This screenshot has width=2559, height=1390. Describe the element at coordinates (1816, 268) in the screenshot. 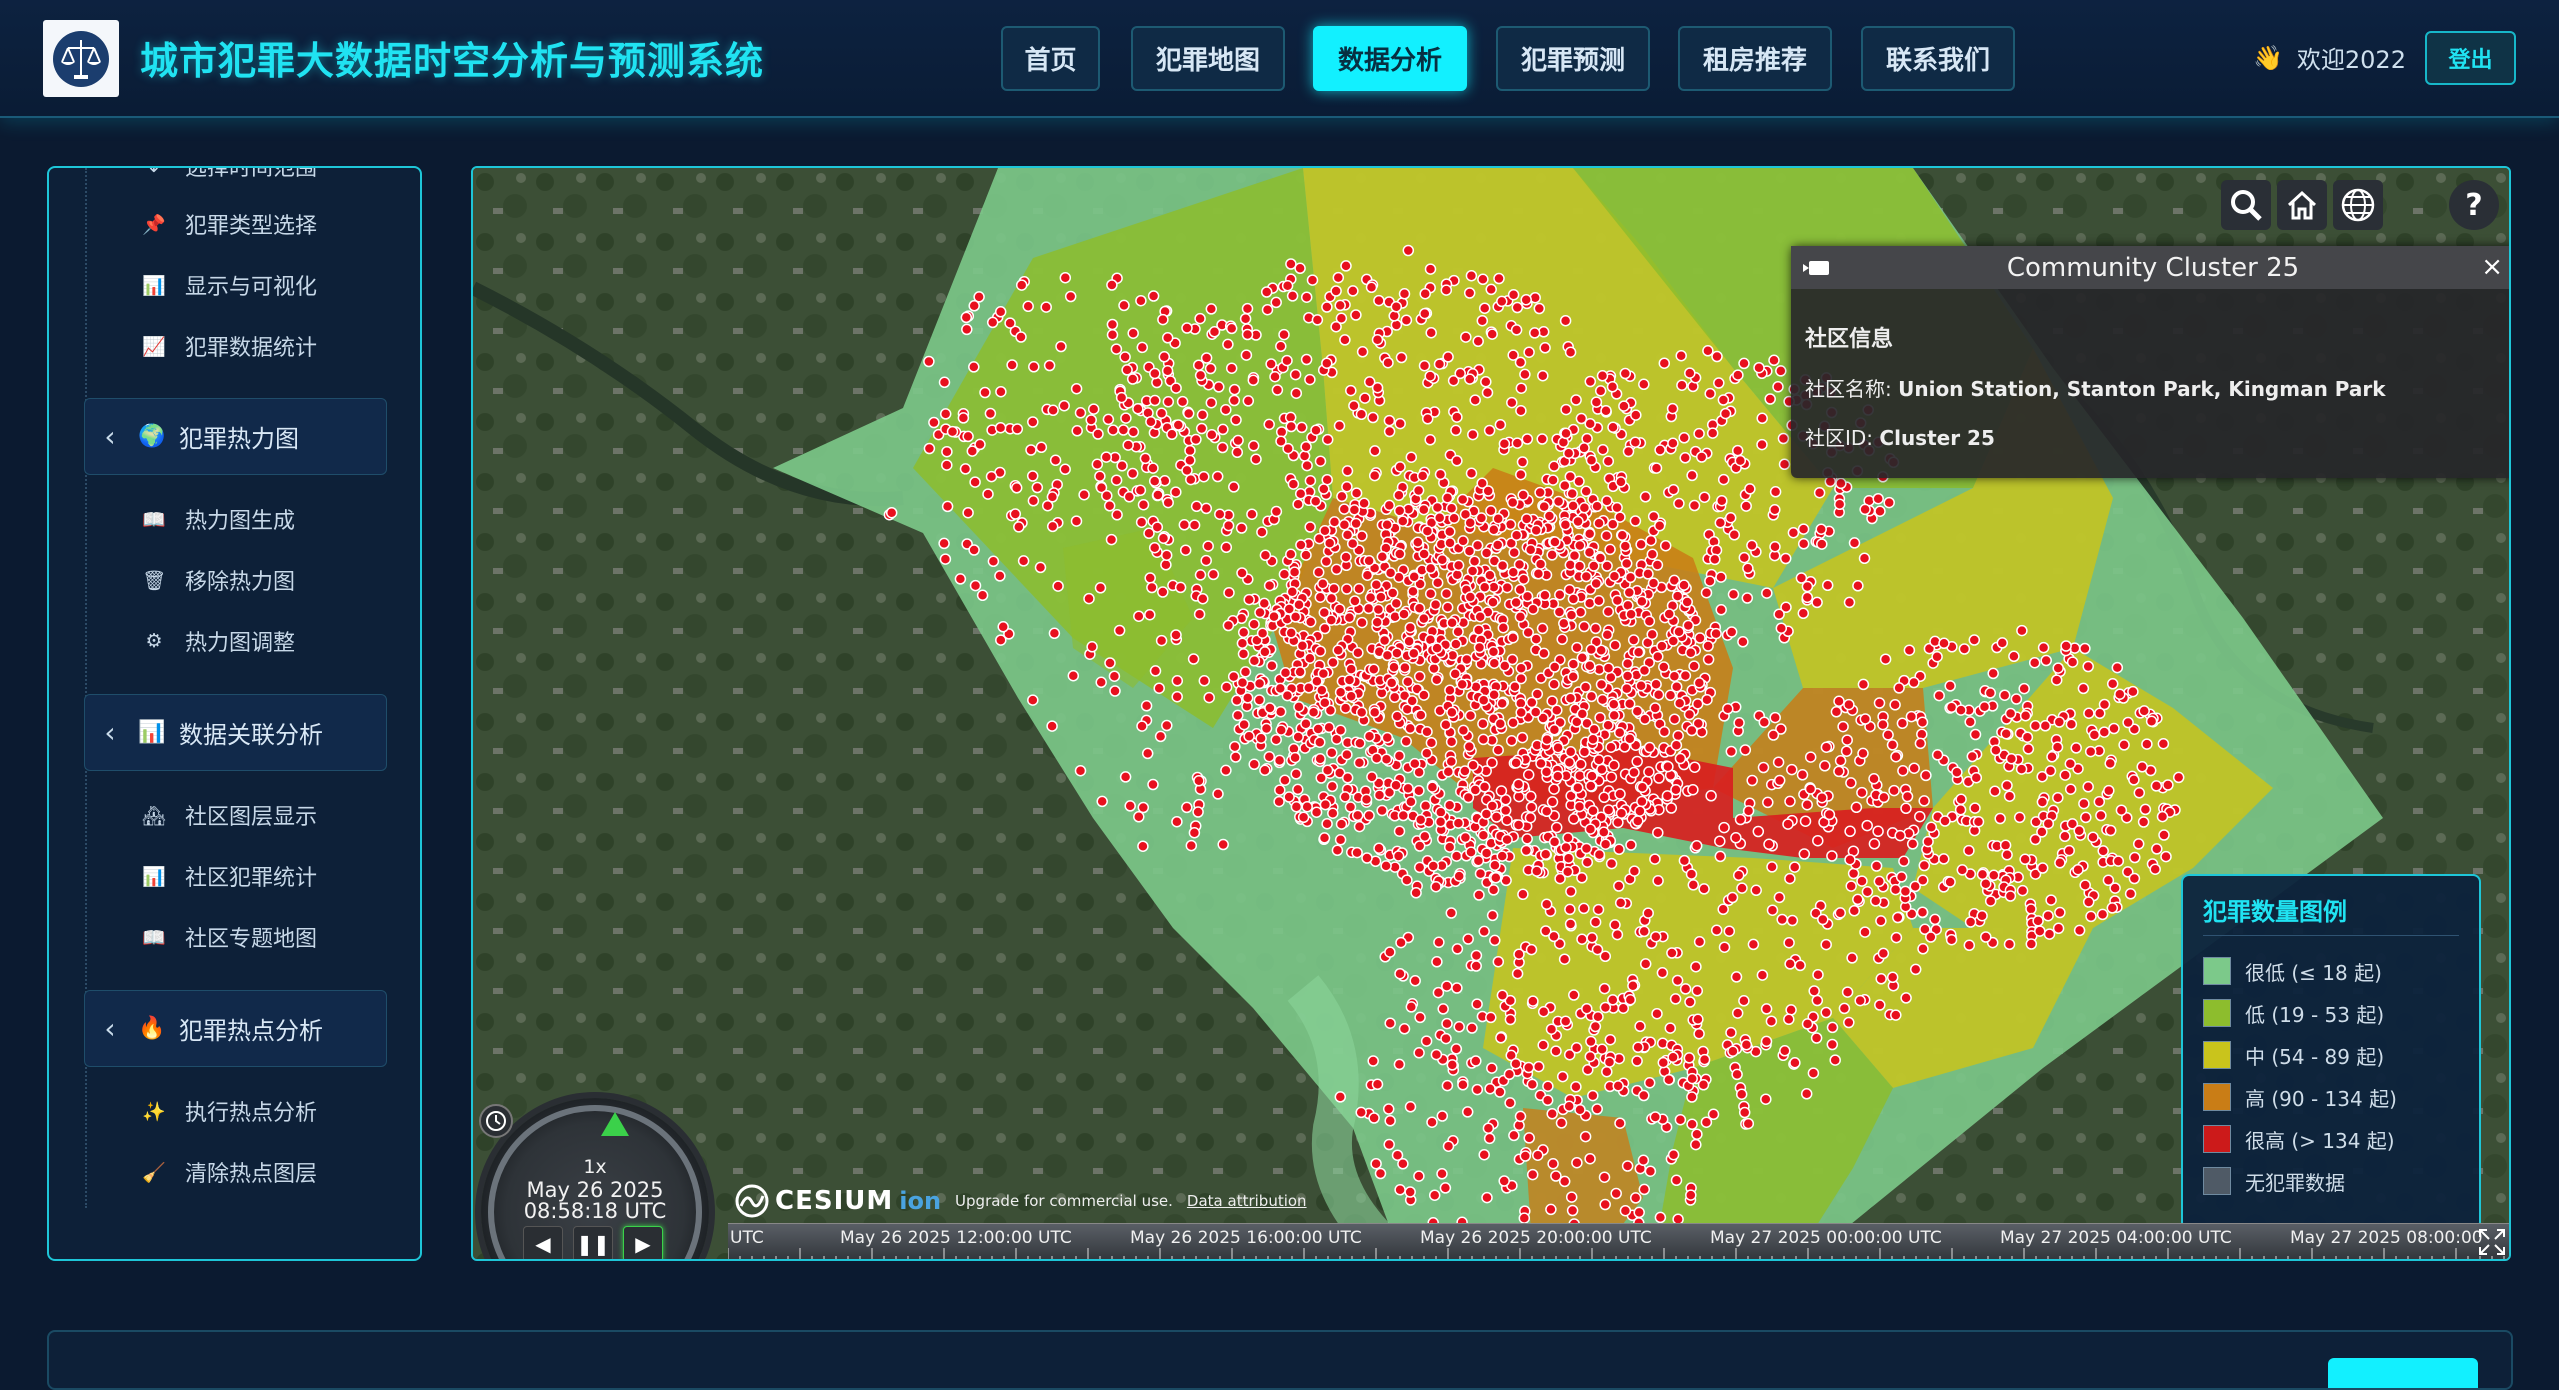

I see `camera-icon` at that location.